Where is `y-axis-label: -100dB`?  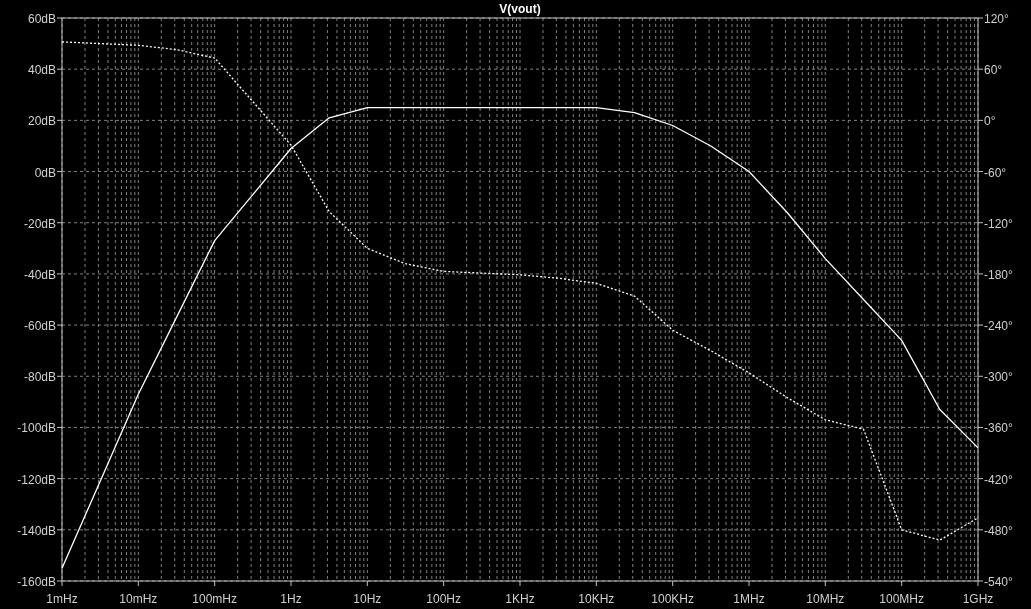
y-axis-label: -100dB is located at coordinates (36, 428).